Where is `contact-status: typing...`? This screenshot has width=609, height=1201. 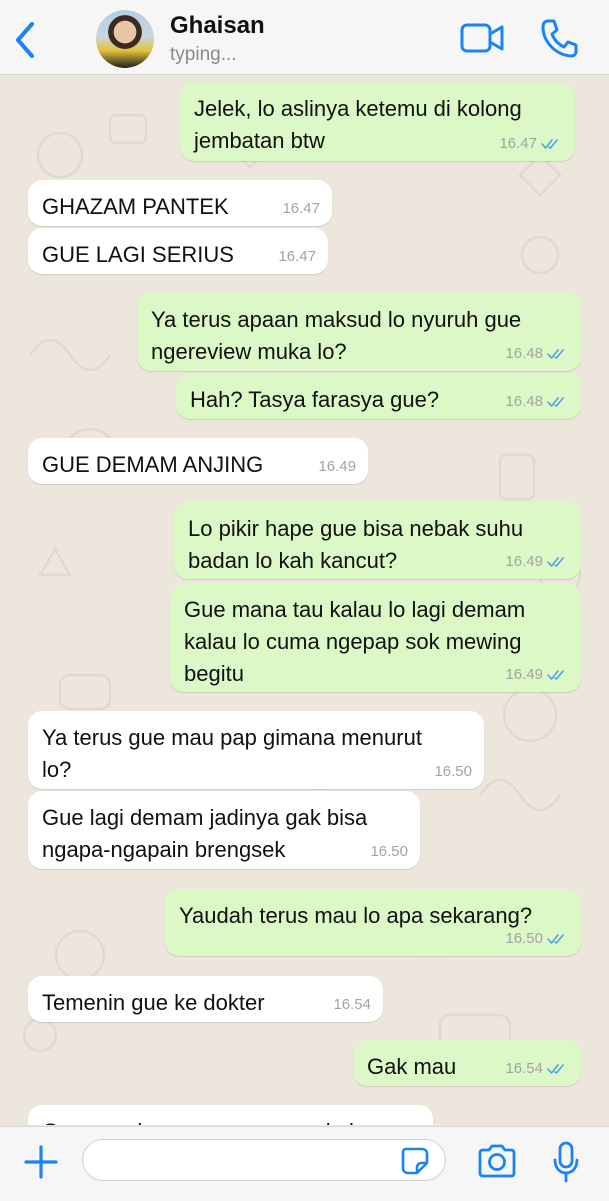 contact-status: typing... is located at coordinates (203, 54).